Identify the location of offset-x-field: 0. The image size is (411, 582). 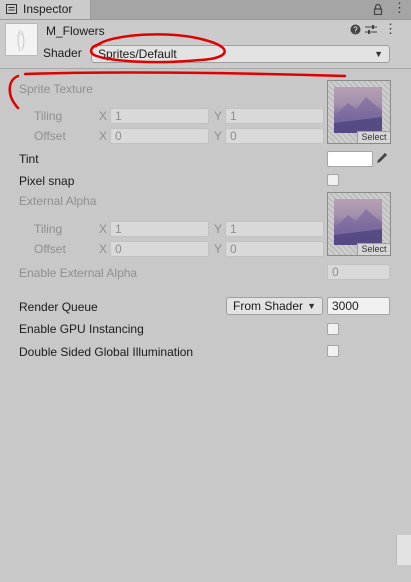
(159, 136).